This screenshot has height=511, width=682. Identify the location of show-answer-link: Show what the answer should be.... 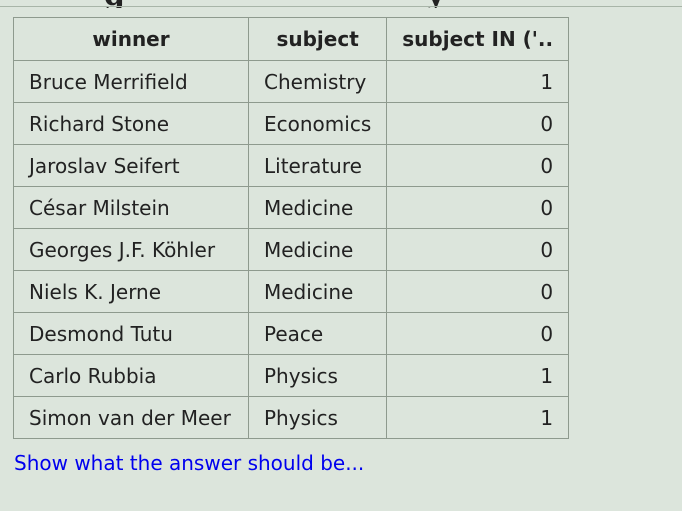
(189, 463).